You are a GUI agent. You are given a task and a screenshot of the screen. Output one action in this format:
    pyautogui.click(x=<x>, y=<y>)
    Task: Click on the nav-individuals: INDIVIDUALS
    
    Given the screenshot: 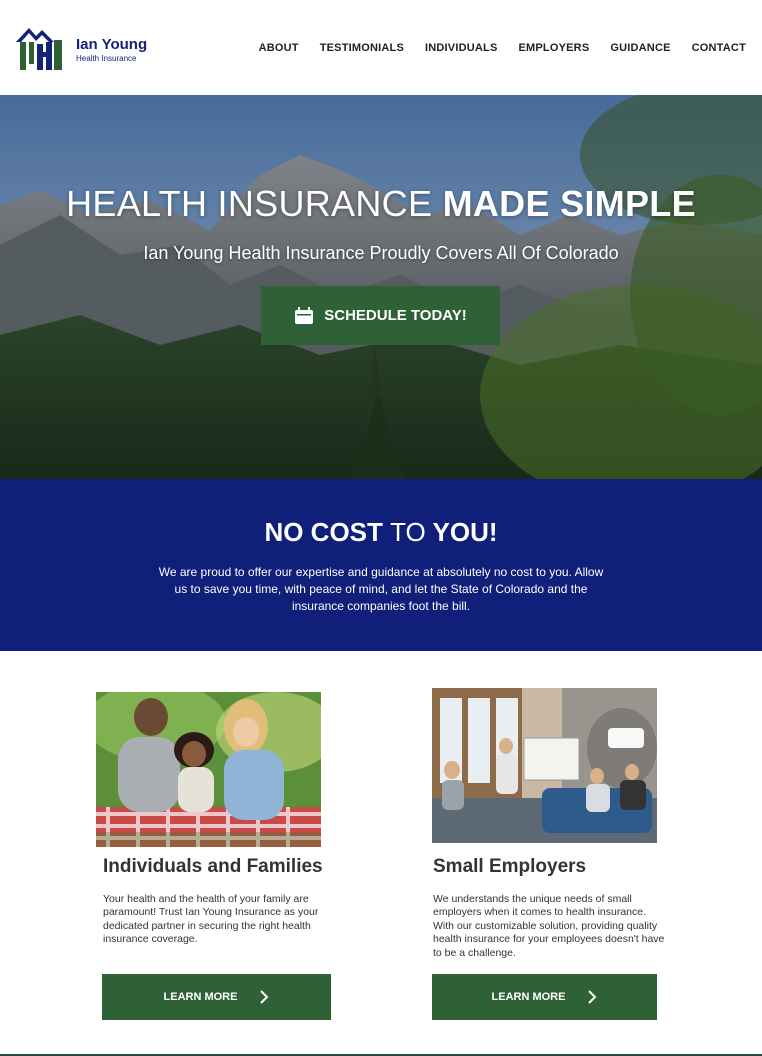 What is the action you would take?
    pyautogui.click(x=461, y=48)
    